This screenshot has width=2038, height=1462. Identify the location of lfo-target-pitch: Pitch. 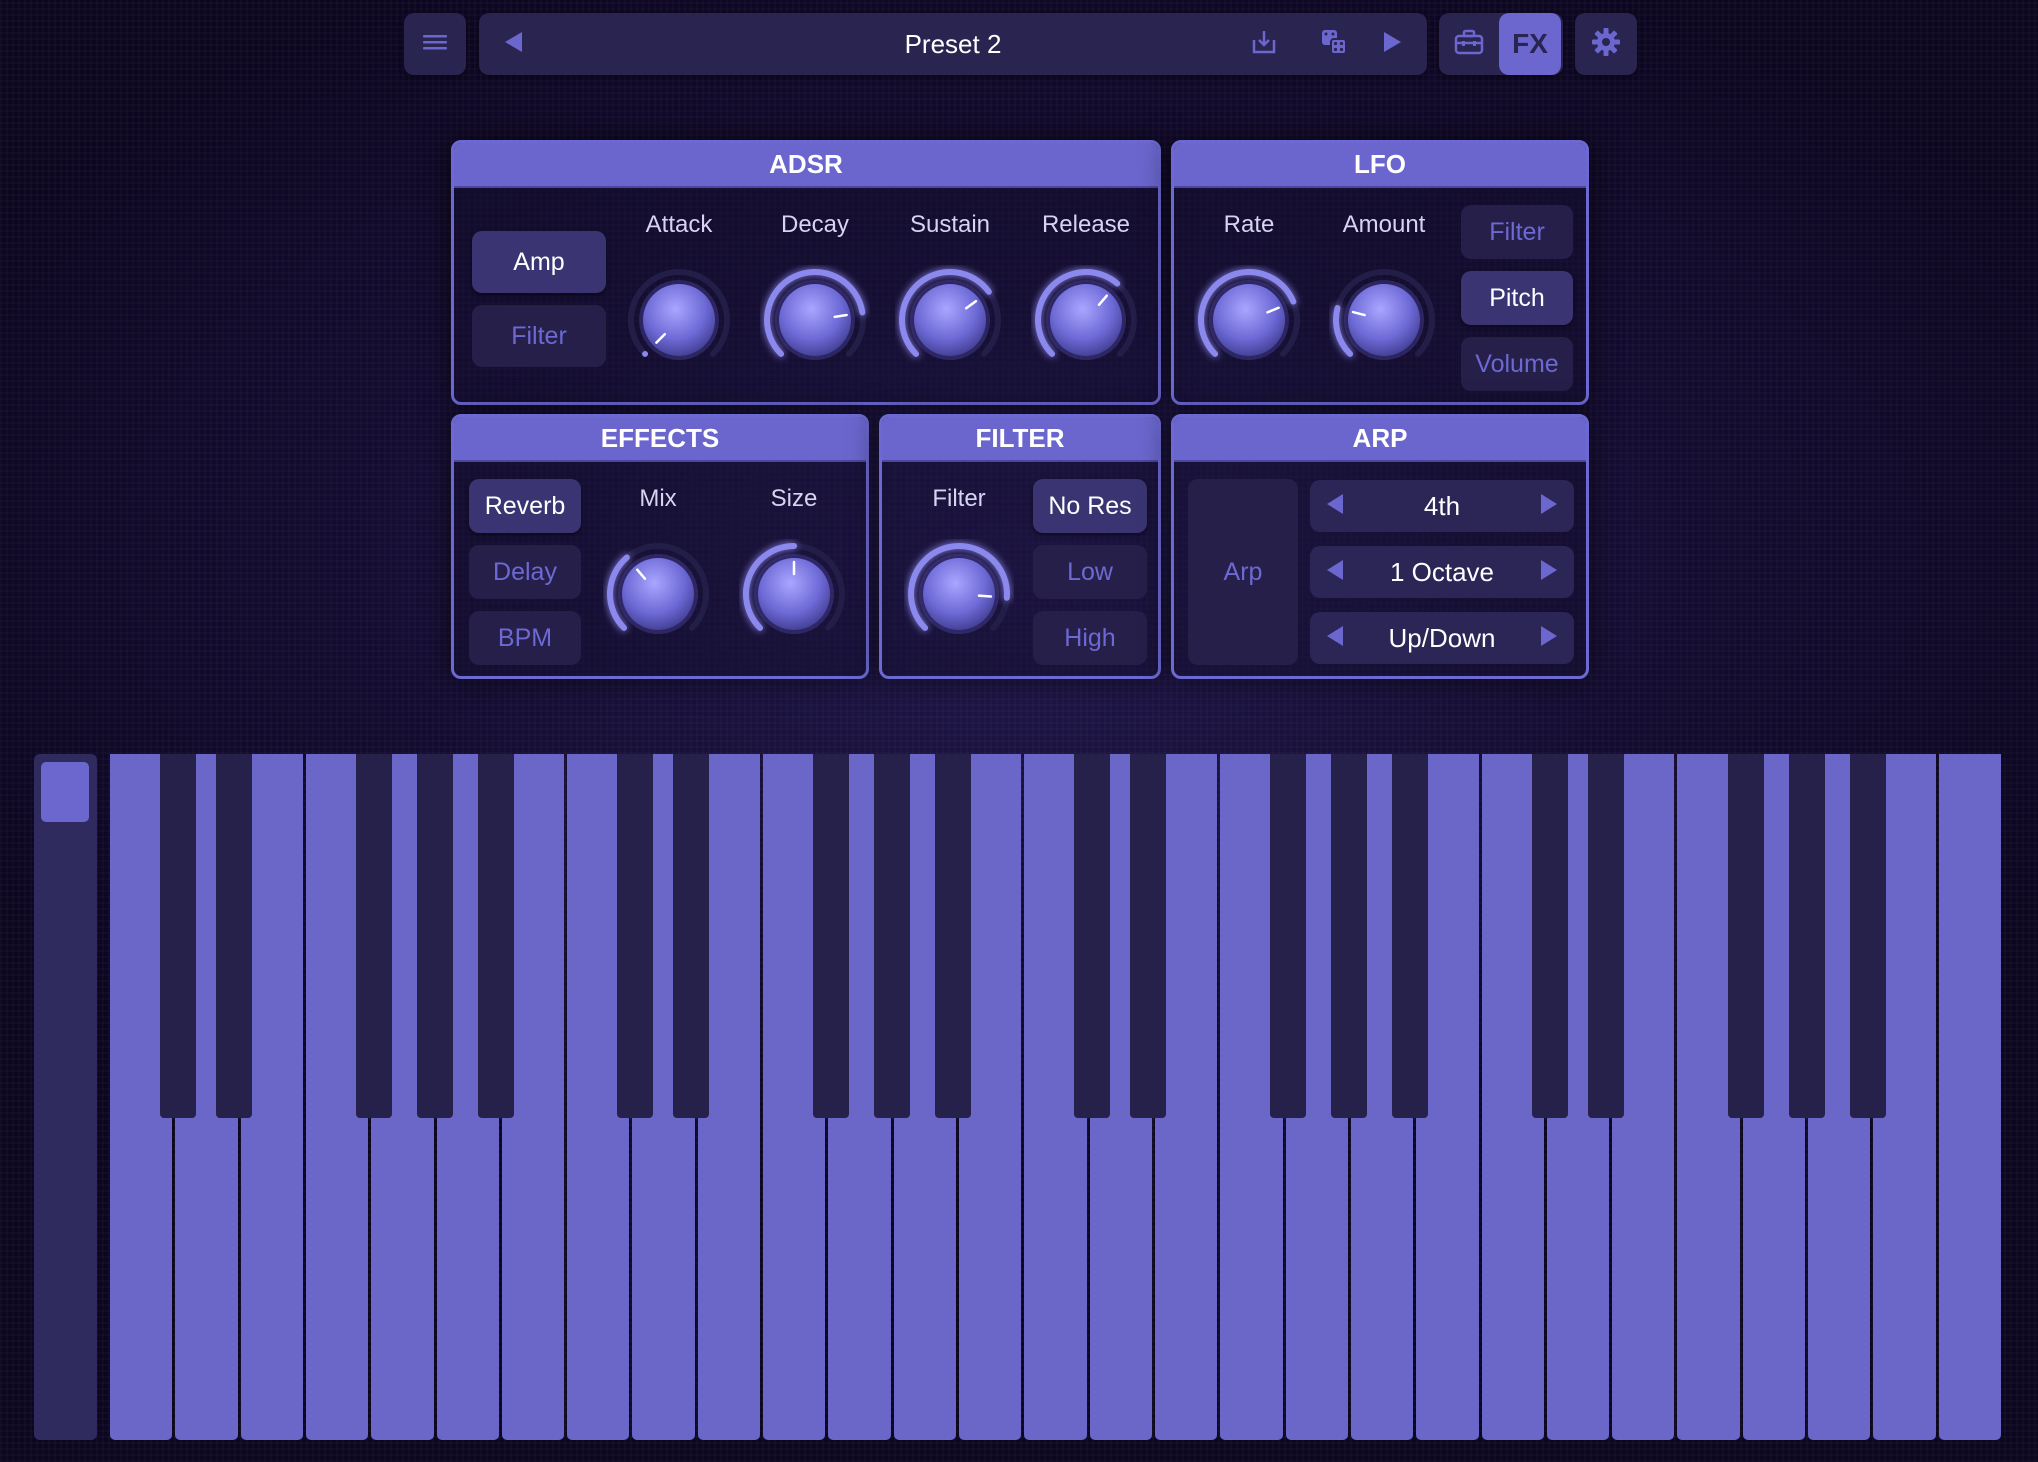
(1517, 298).